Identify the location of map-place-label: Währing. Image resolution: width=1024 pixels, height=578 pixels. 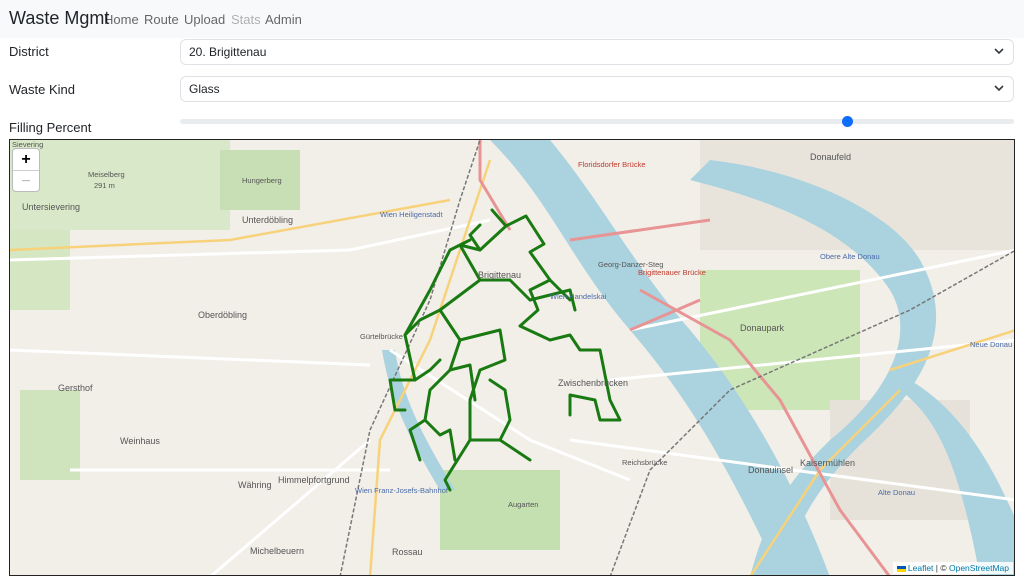
(255, 485).